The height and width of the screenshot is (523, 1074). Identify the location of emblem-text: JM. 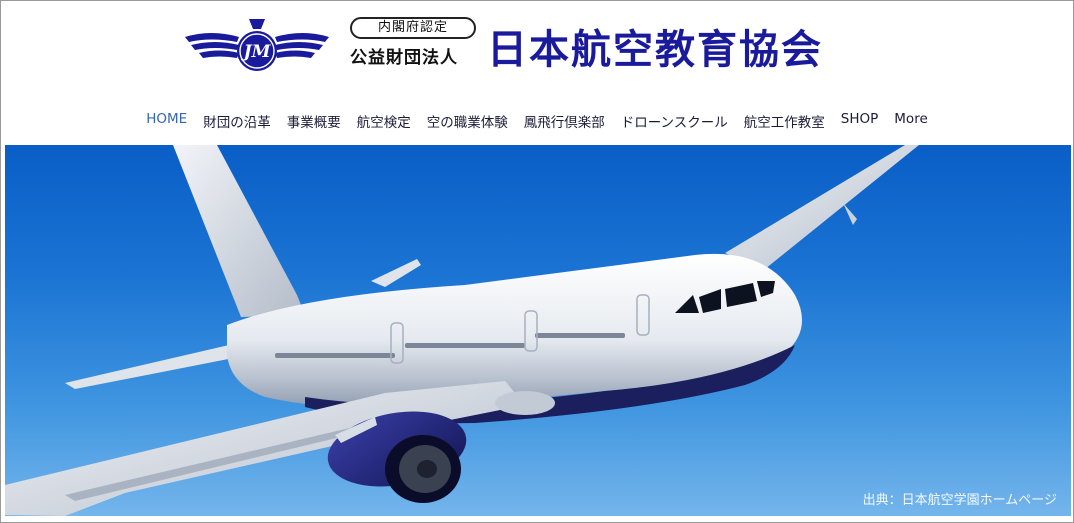
(256, 52).